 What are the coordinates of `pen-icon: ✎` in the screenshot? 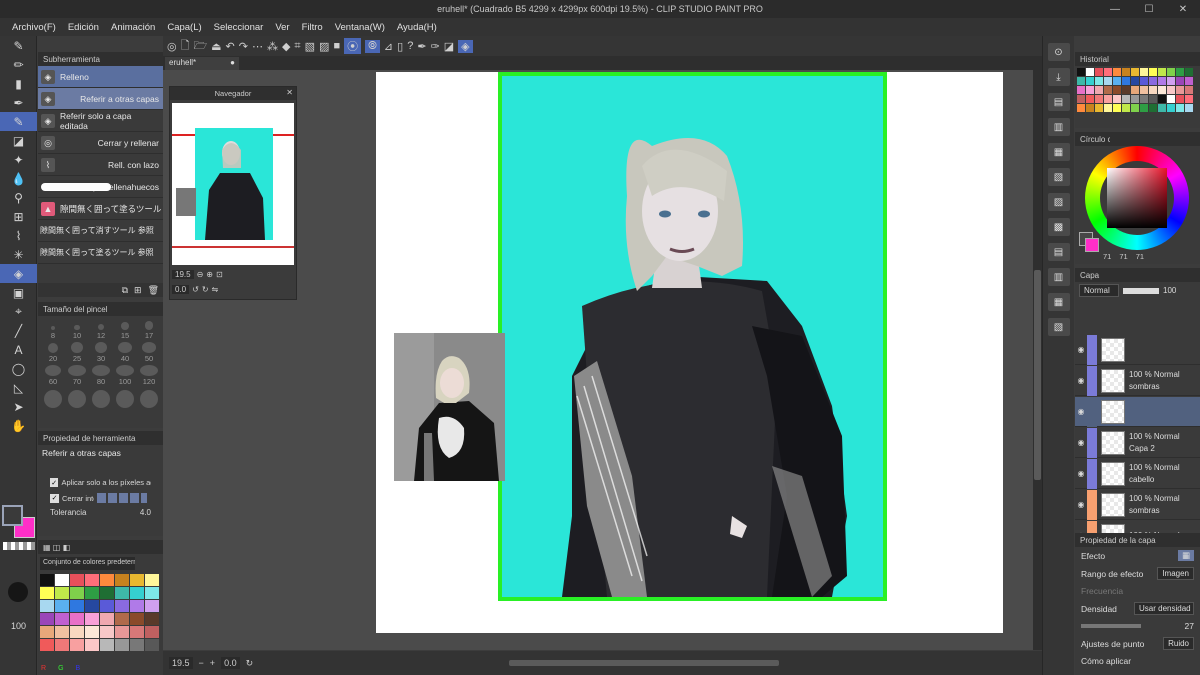 It's located at (18, 45).